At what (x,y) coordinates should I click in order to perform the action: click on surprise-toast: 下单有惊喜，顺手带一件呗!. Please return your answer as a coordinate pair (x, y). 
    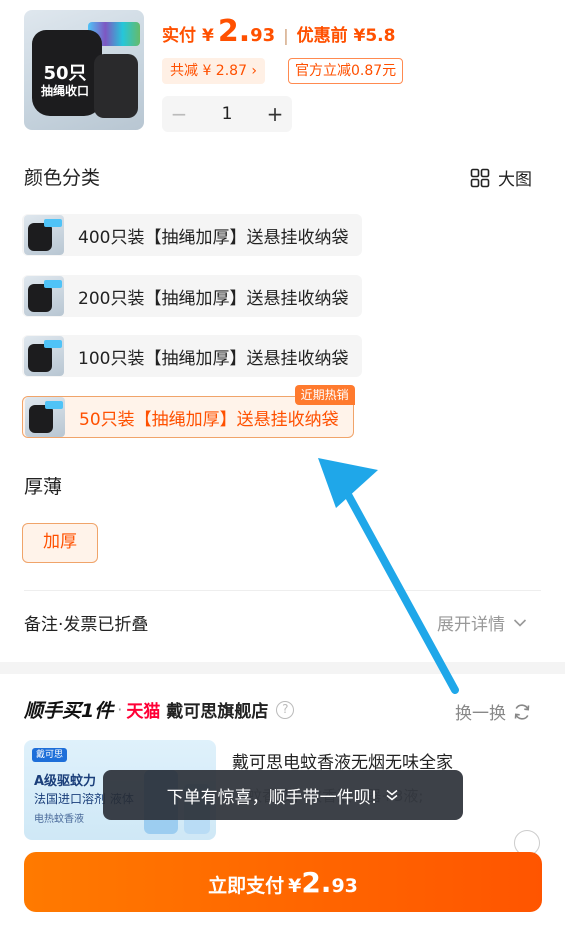
    Looking at the image, I should click on (283, 795).